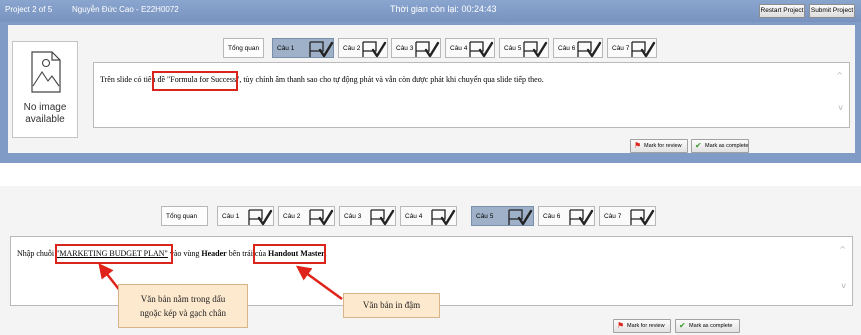 This screenshot has width=861, height=335. I want to click on check-icon: ✔, so click(682, 325).